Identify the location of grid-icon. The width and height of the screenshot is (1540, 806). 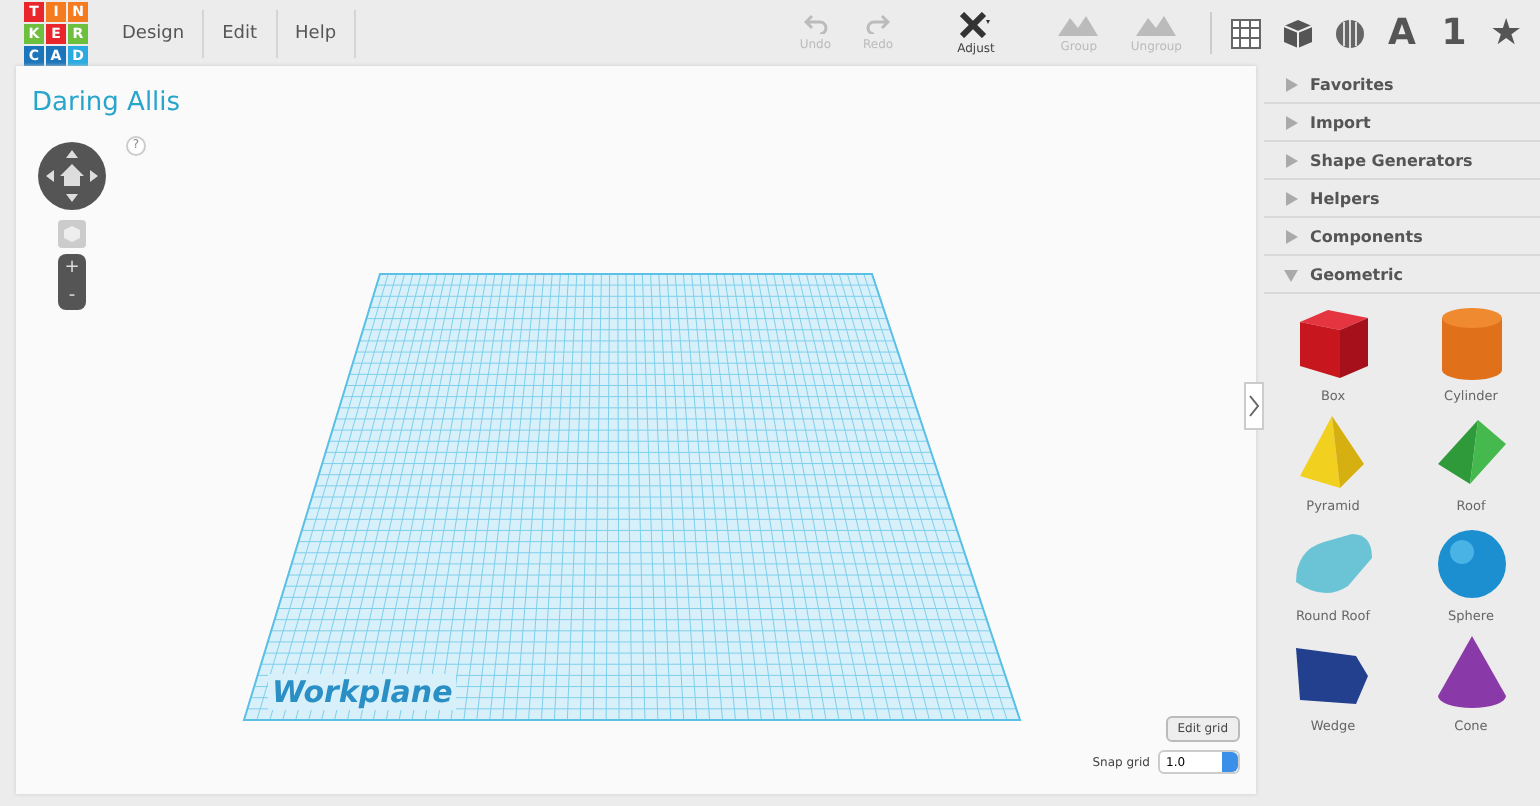
(1246, 33).